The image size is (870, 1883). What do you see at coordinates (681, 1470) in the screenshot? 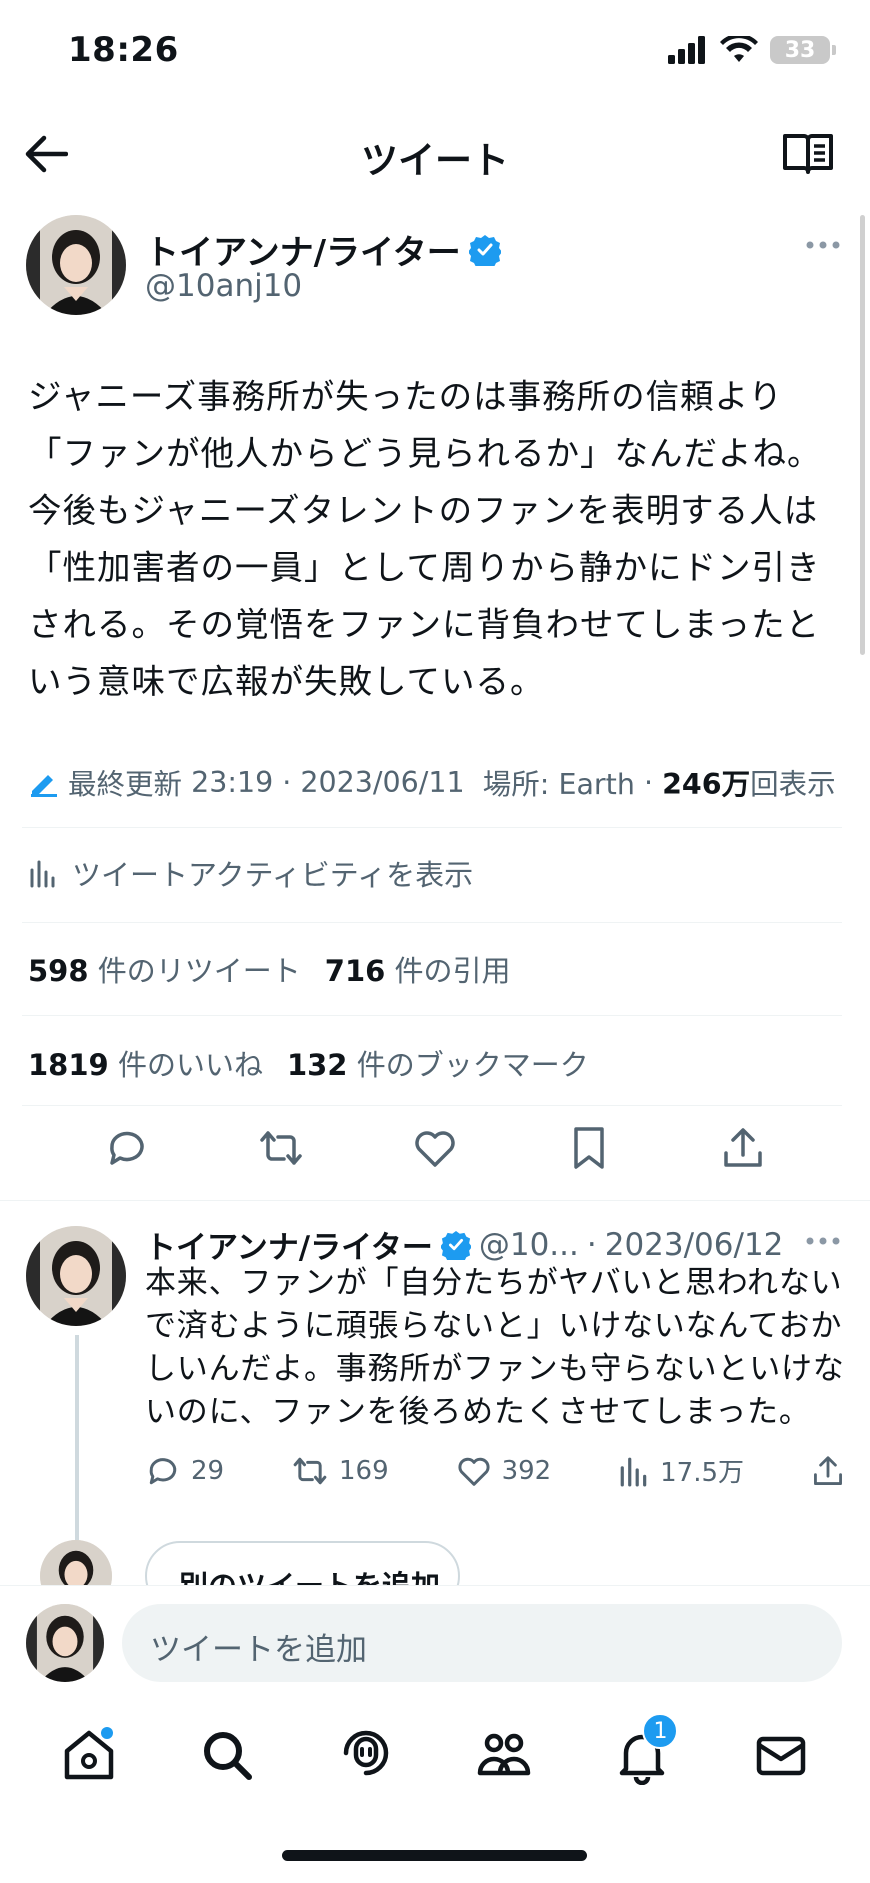
I see `reply-views: 17.5万` at bounding box center [681, 1470].